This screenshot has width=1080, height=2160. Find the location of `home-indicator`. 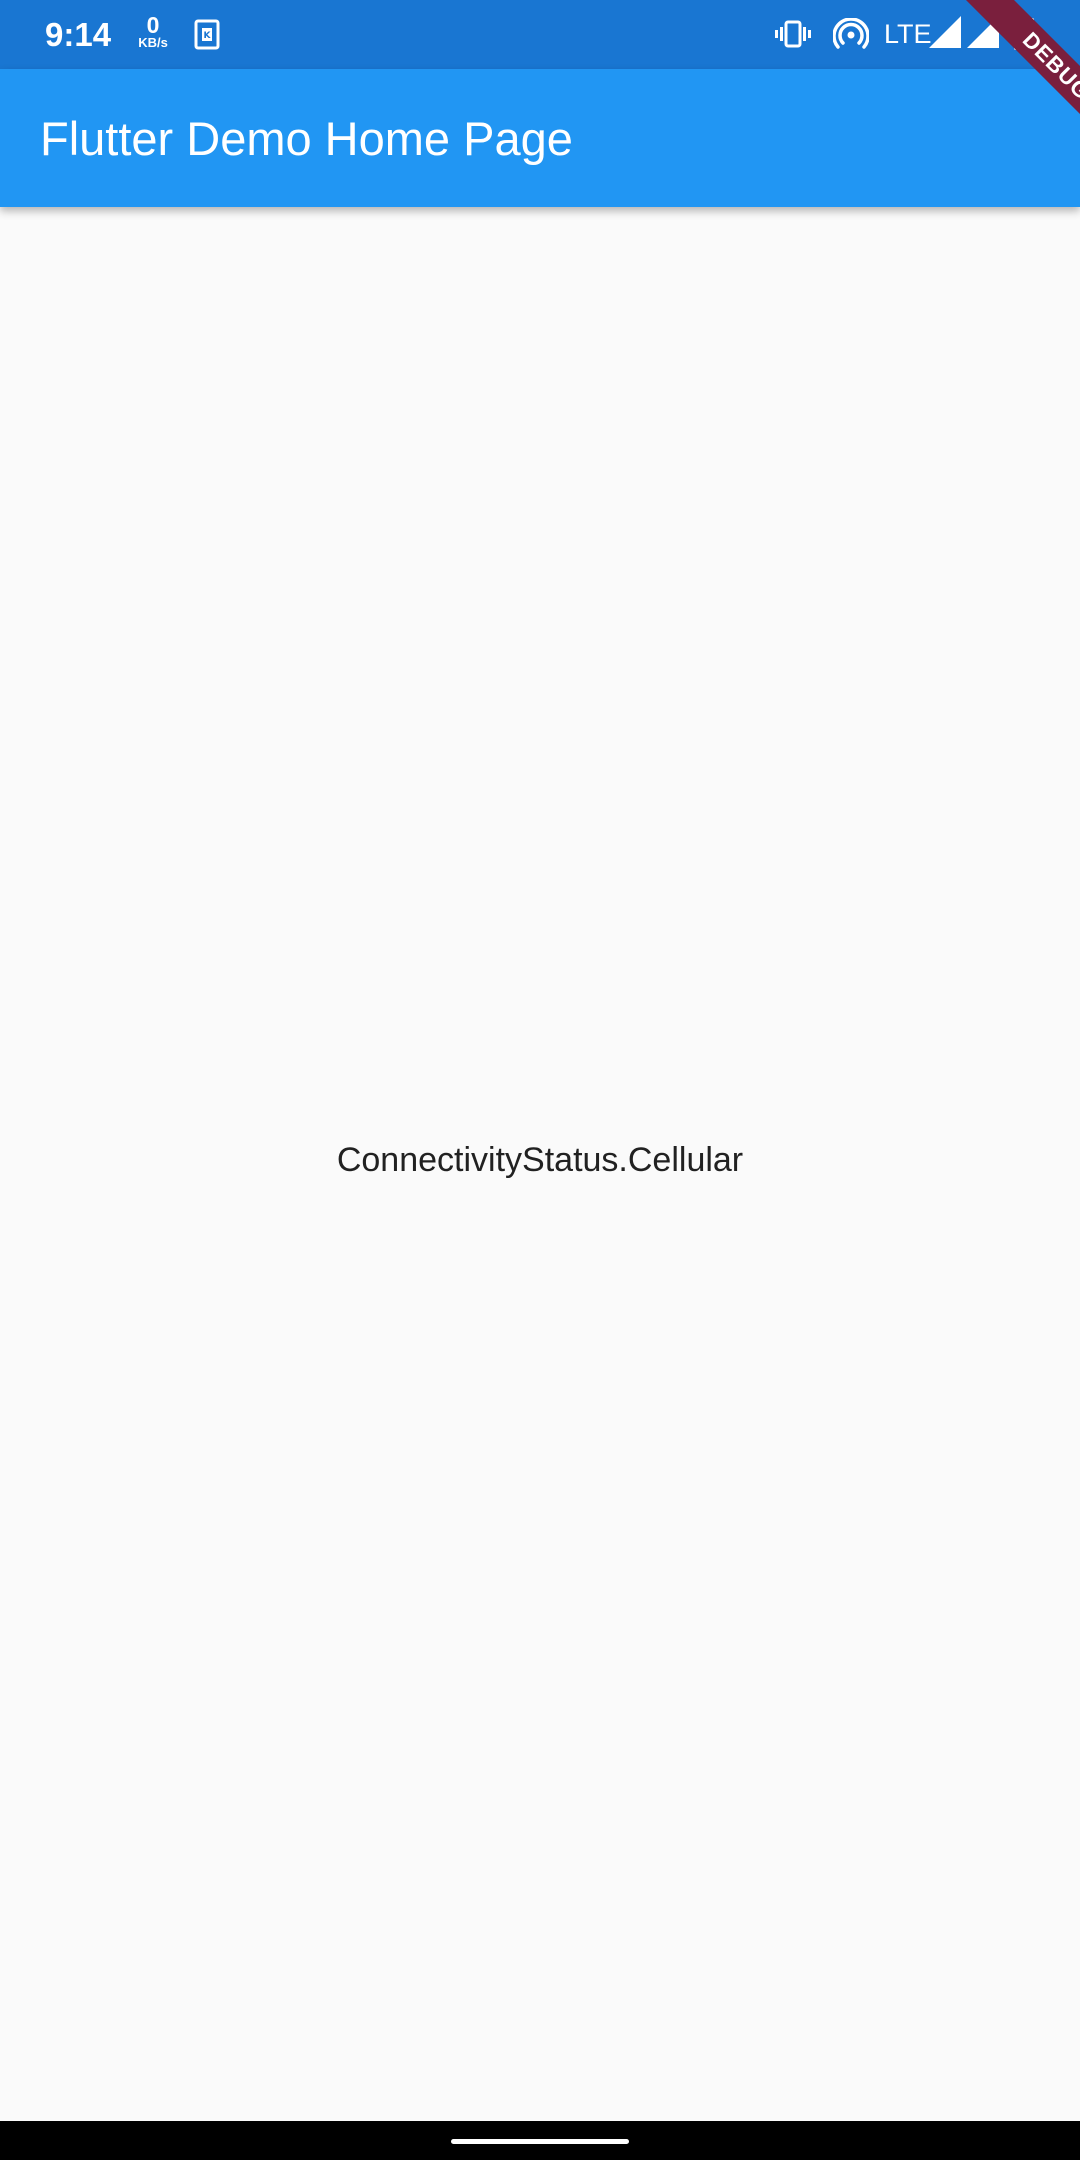

home-indicator is located at coordinates (540, 2141).